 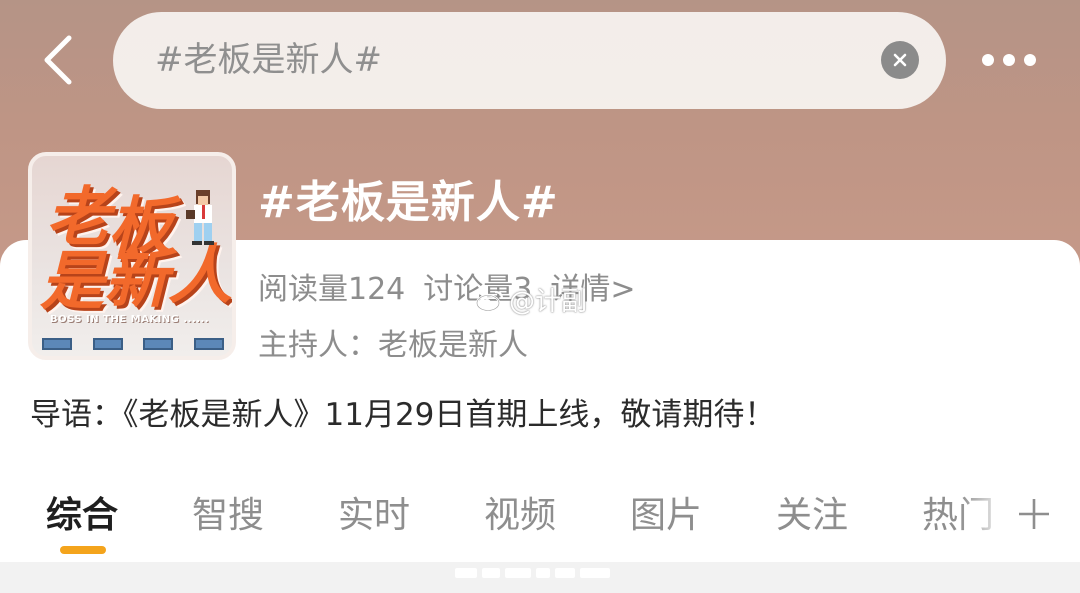 What do you see at coordinates (548, 302) in the screenshot?
I see `watermark-text: @计副` at bounding box center [548, 302].